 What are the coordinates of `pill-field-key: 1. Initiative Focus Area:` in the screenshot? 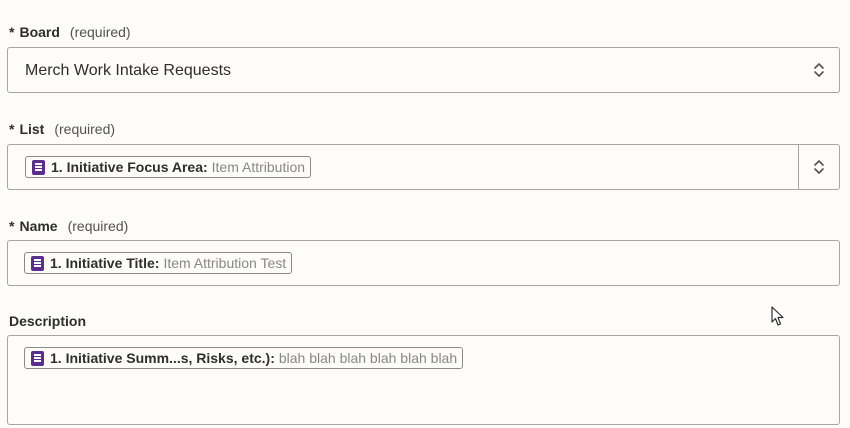 It's located at (129, 167).